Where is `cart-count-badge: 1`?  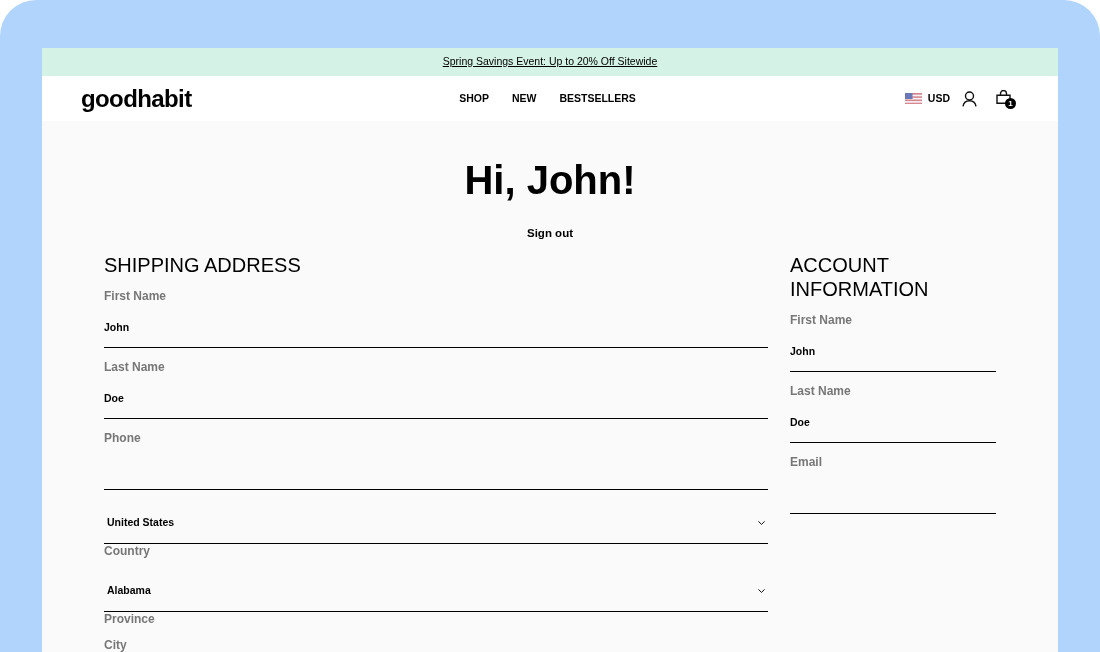
cart-count-badge: 1 is located at coordinates (1010, 103).